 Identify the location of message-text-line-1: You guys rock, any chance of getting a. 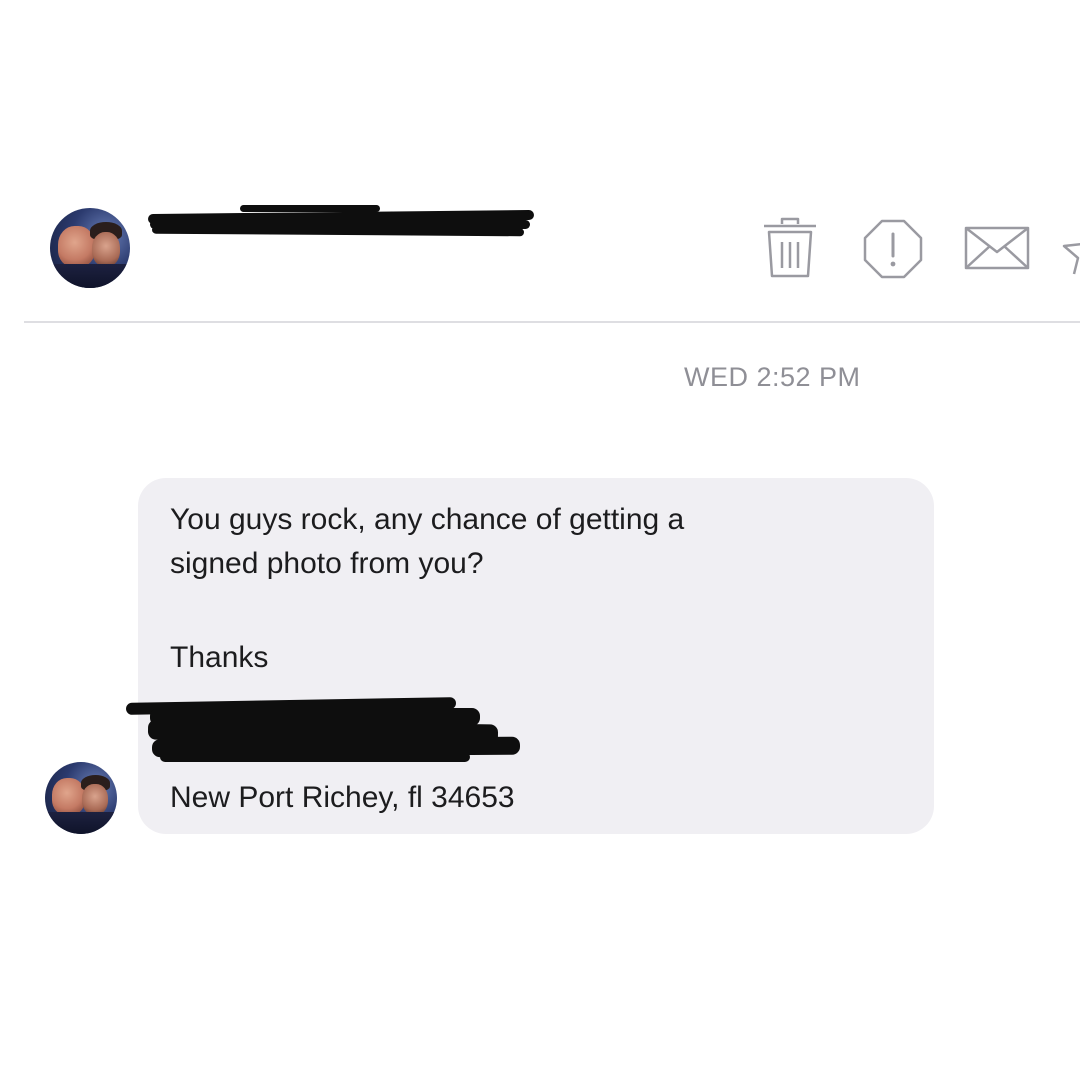
(427, 519).